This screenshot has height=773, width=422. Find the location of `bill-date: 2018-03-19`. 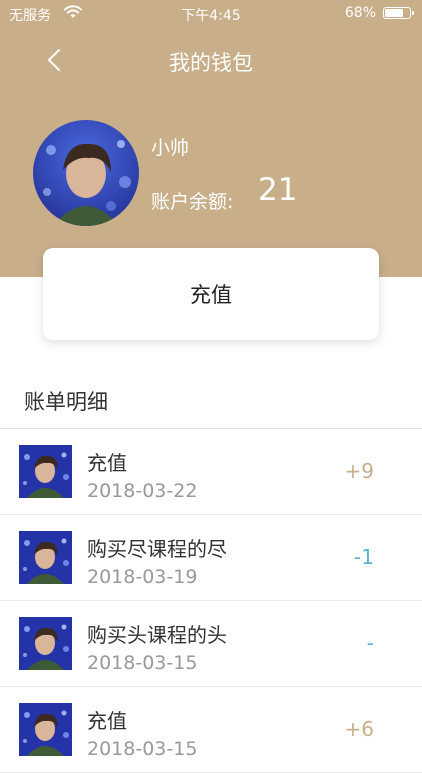

bill-date: 2018-03-19 is located at coordinates (142, 577).